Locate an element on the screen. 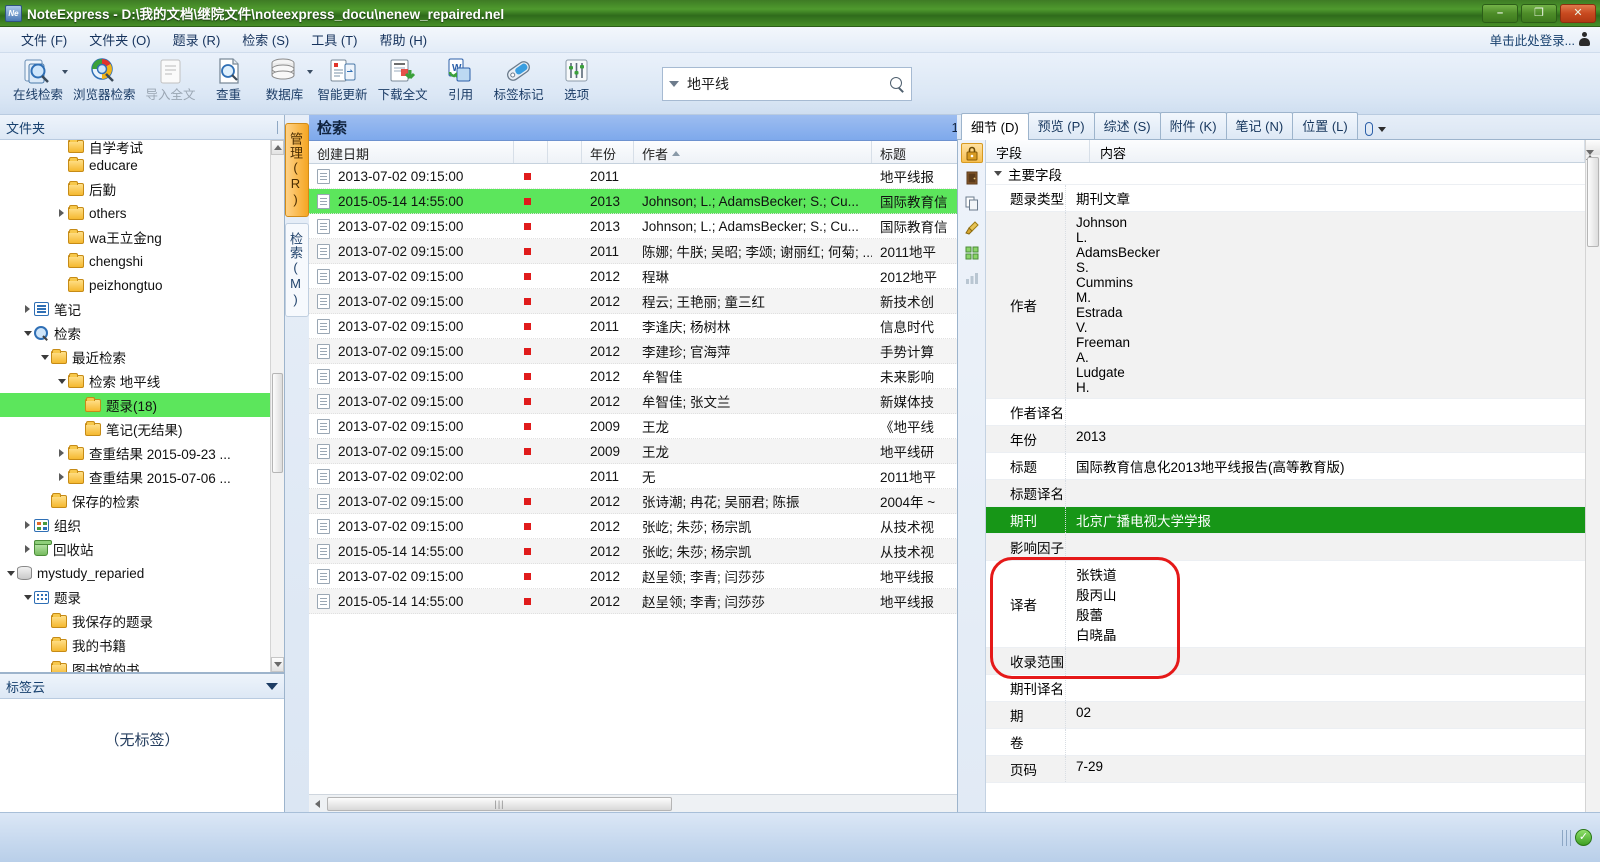  chart-icon is located at coordinates (972, 278).